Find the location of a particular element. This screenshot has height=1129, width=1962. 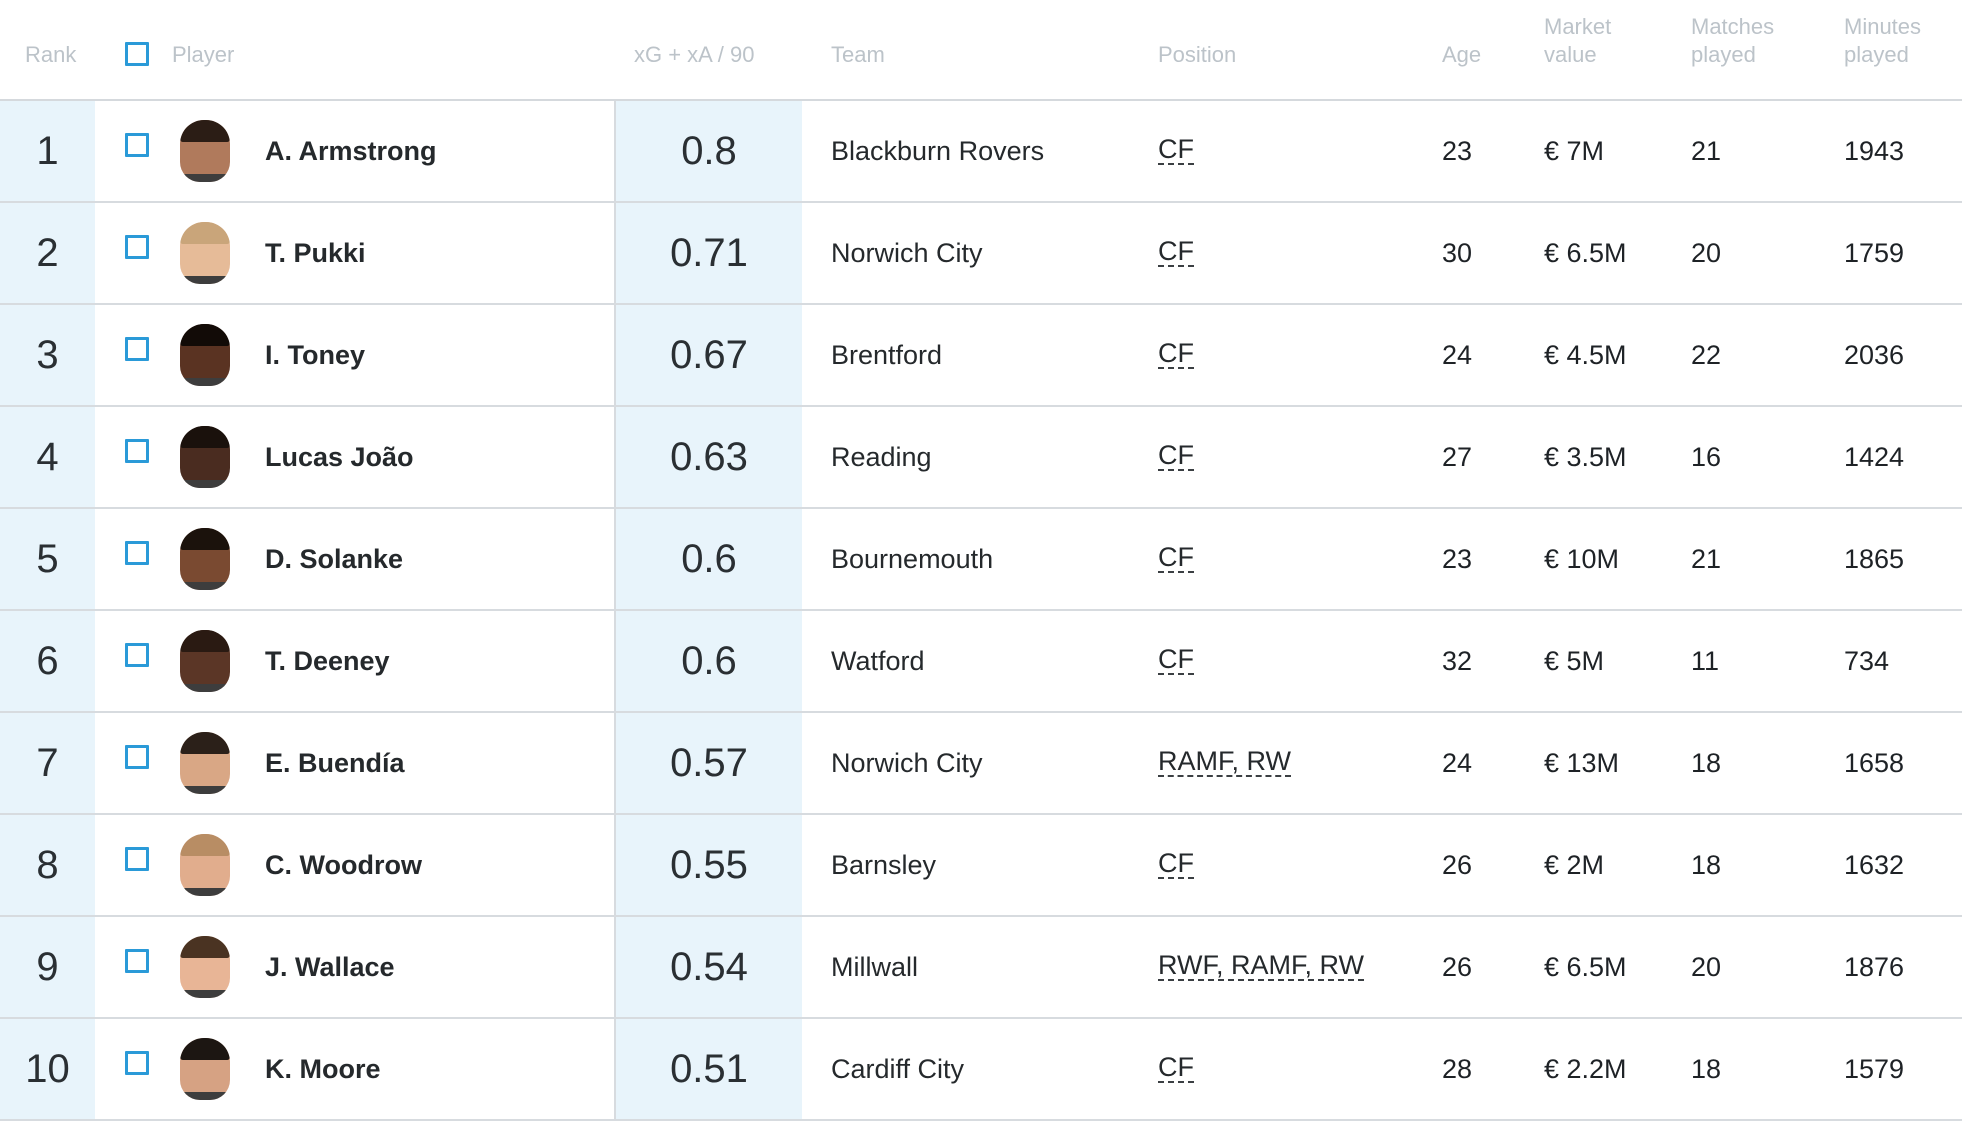

player-name: C. Woodrow is located at coordinates (343, 865).